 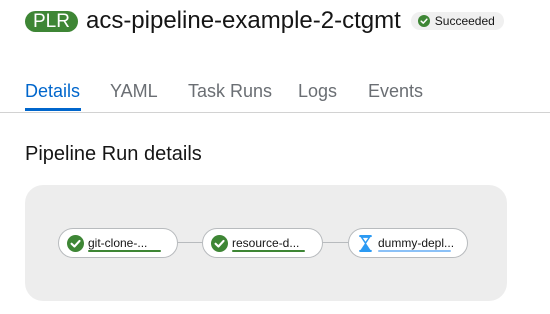 What do you see at coordinates (52, 91) in the screenshot?
I see `tab-details: Details` at bounding box center [52, 91].